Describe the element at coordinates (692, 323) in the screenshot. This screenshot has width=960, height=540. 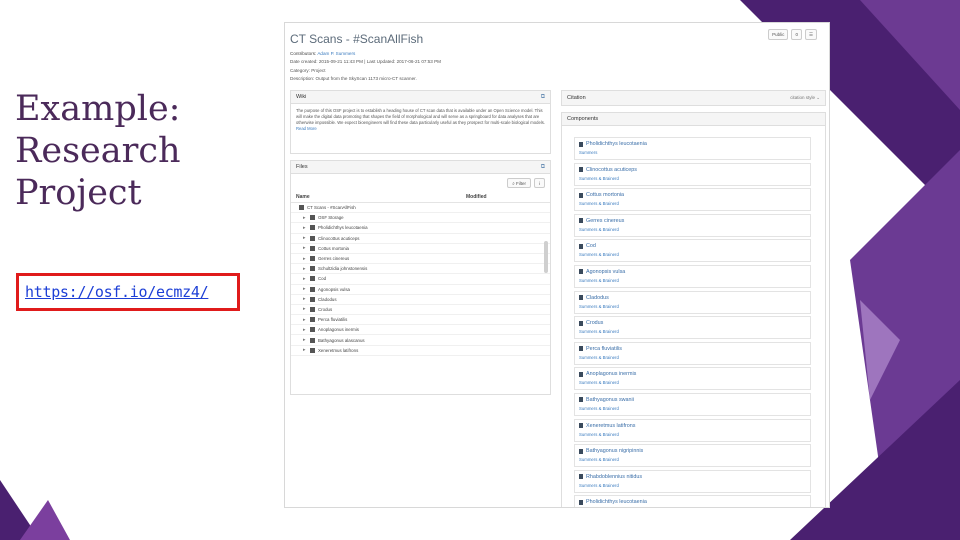
I see `component-name: Crodus` at that location.